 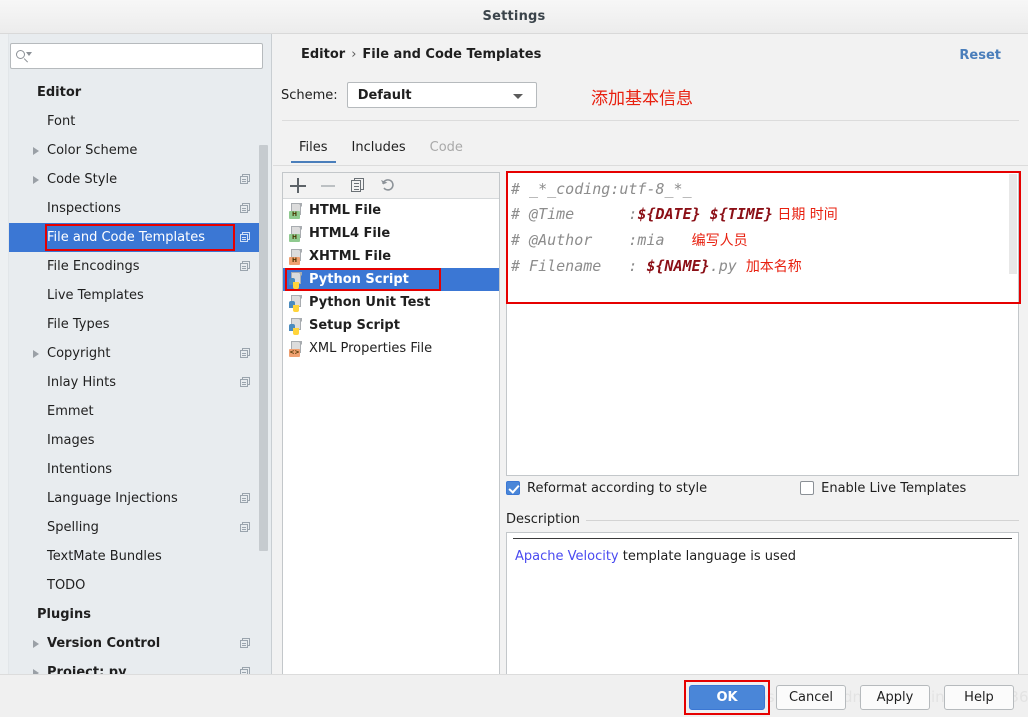 What do you see at coordinates (136, 411) in the screenshot?
I see `sidebar-item-emmet: Emmet` at bounding box center [136, 411].